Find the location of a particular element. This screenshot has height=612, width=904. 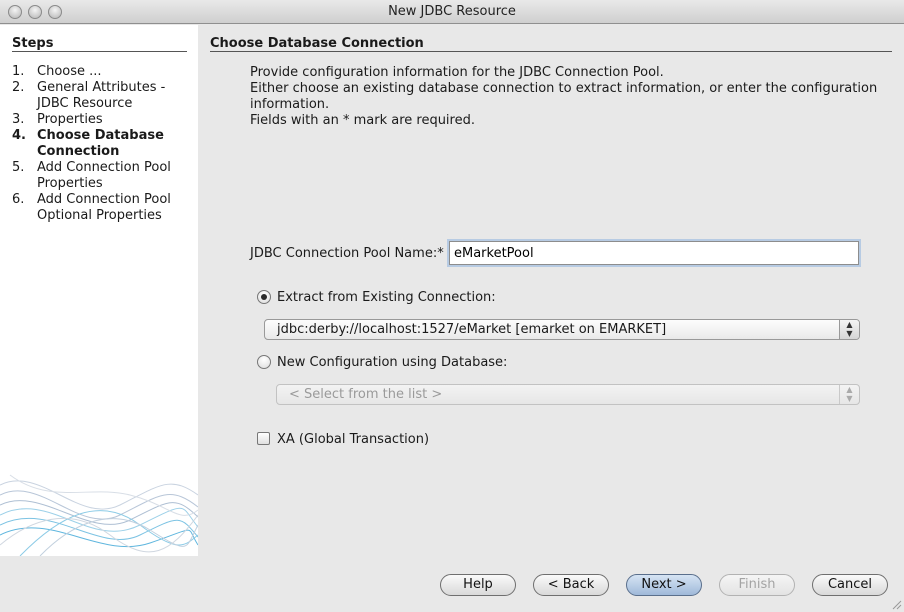

new-configuration-radio is located at coordinates (264, 362).